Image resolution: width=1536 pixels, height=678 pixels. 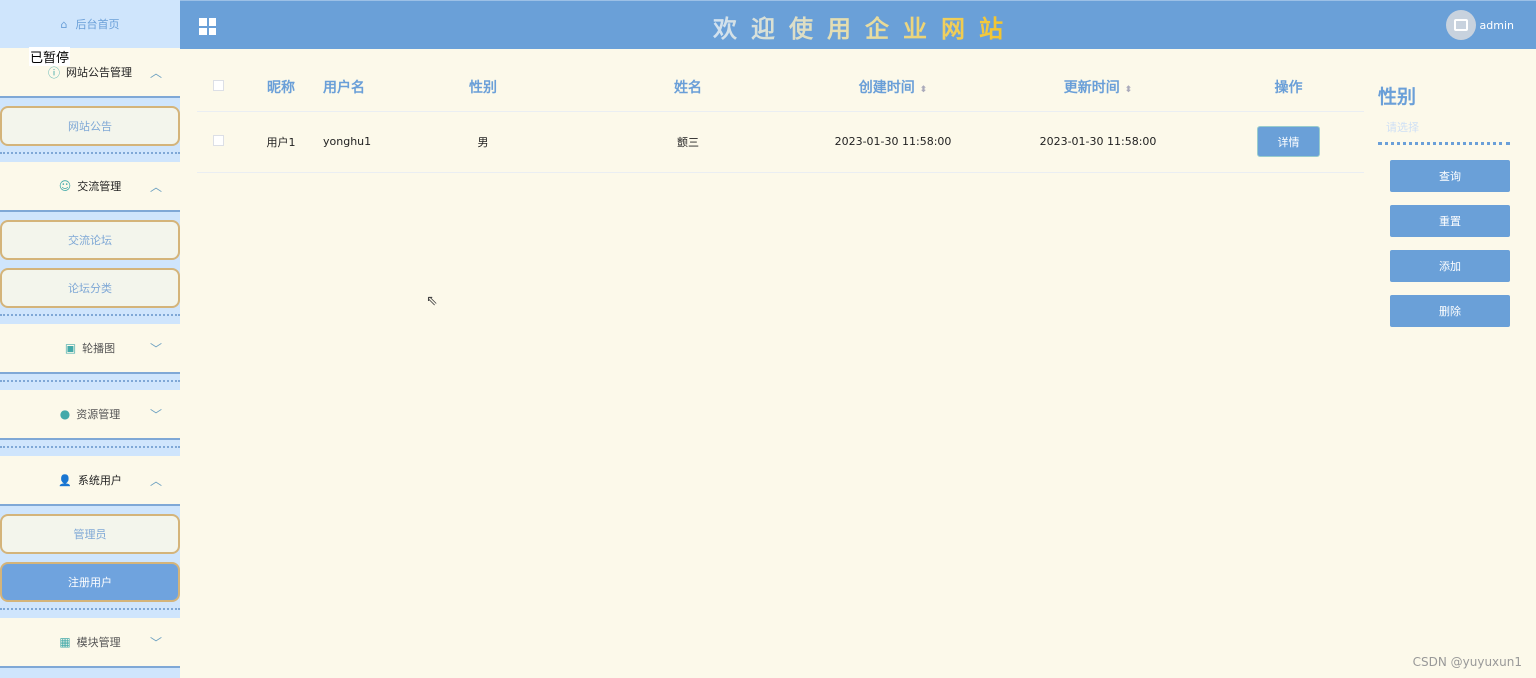 What do you see at coordinates (1450, 176) in the screenshot?
I see `search-button: 查询` at bounding box center [1450, 176].